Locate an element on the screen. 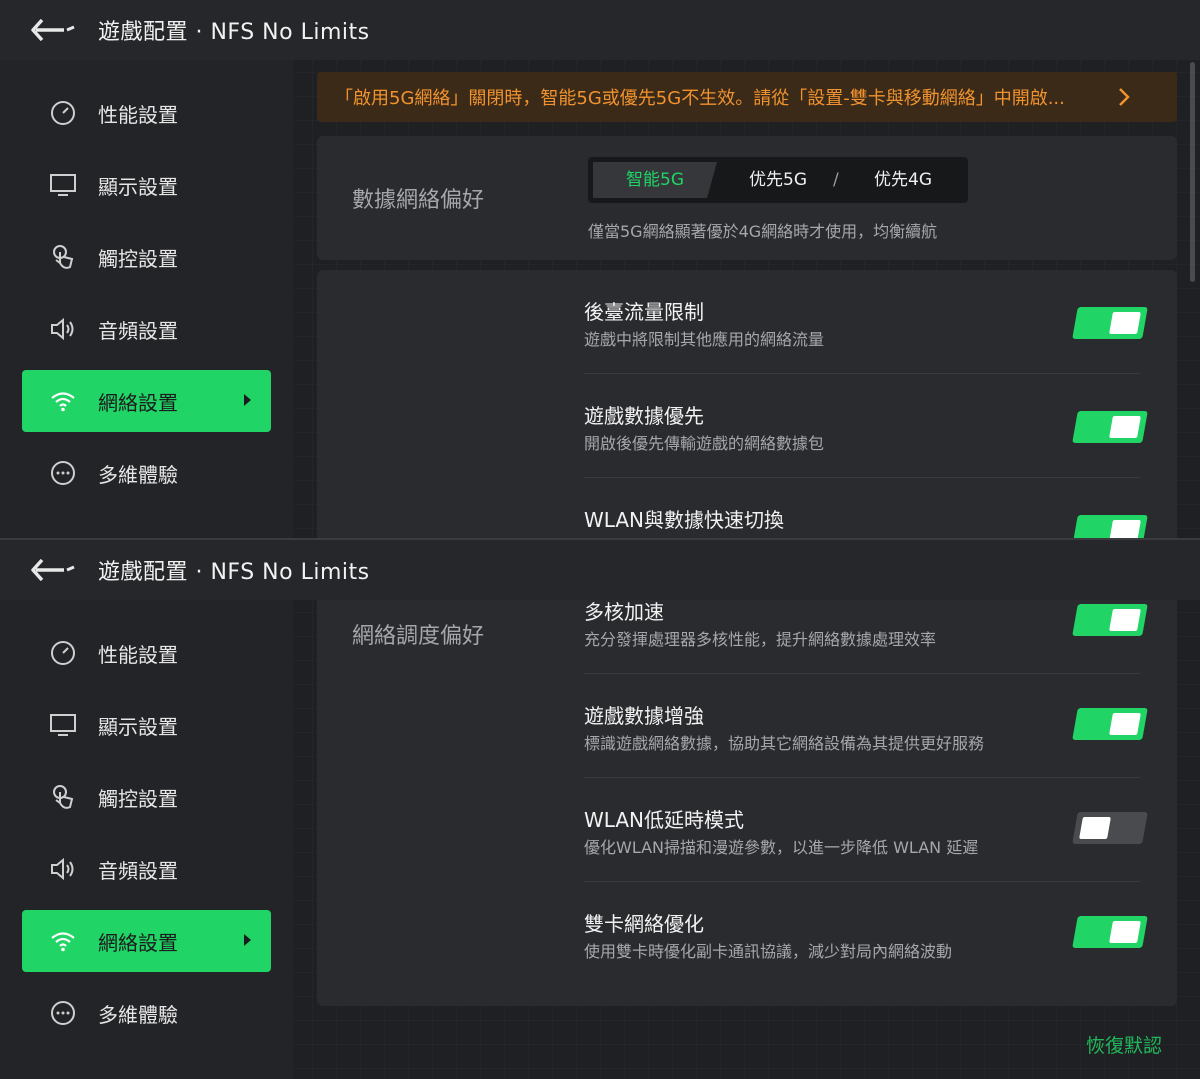 Image resolution: width=1200 pixels, height=1079 pixels. setting-title: 遊戲數據優先 is located at coordinates (644, 416).